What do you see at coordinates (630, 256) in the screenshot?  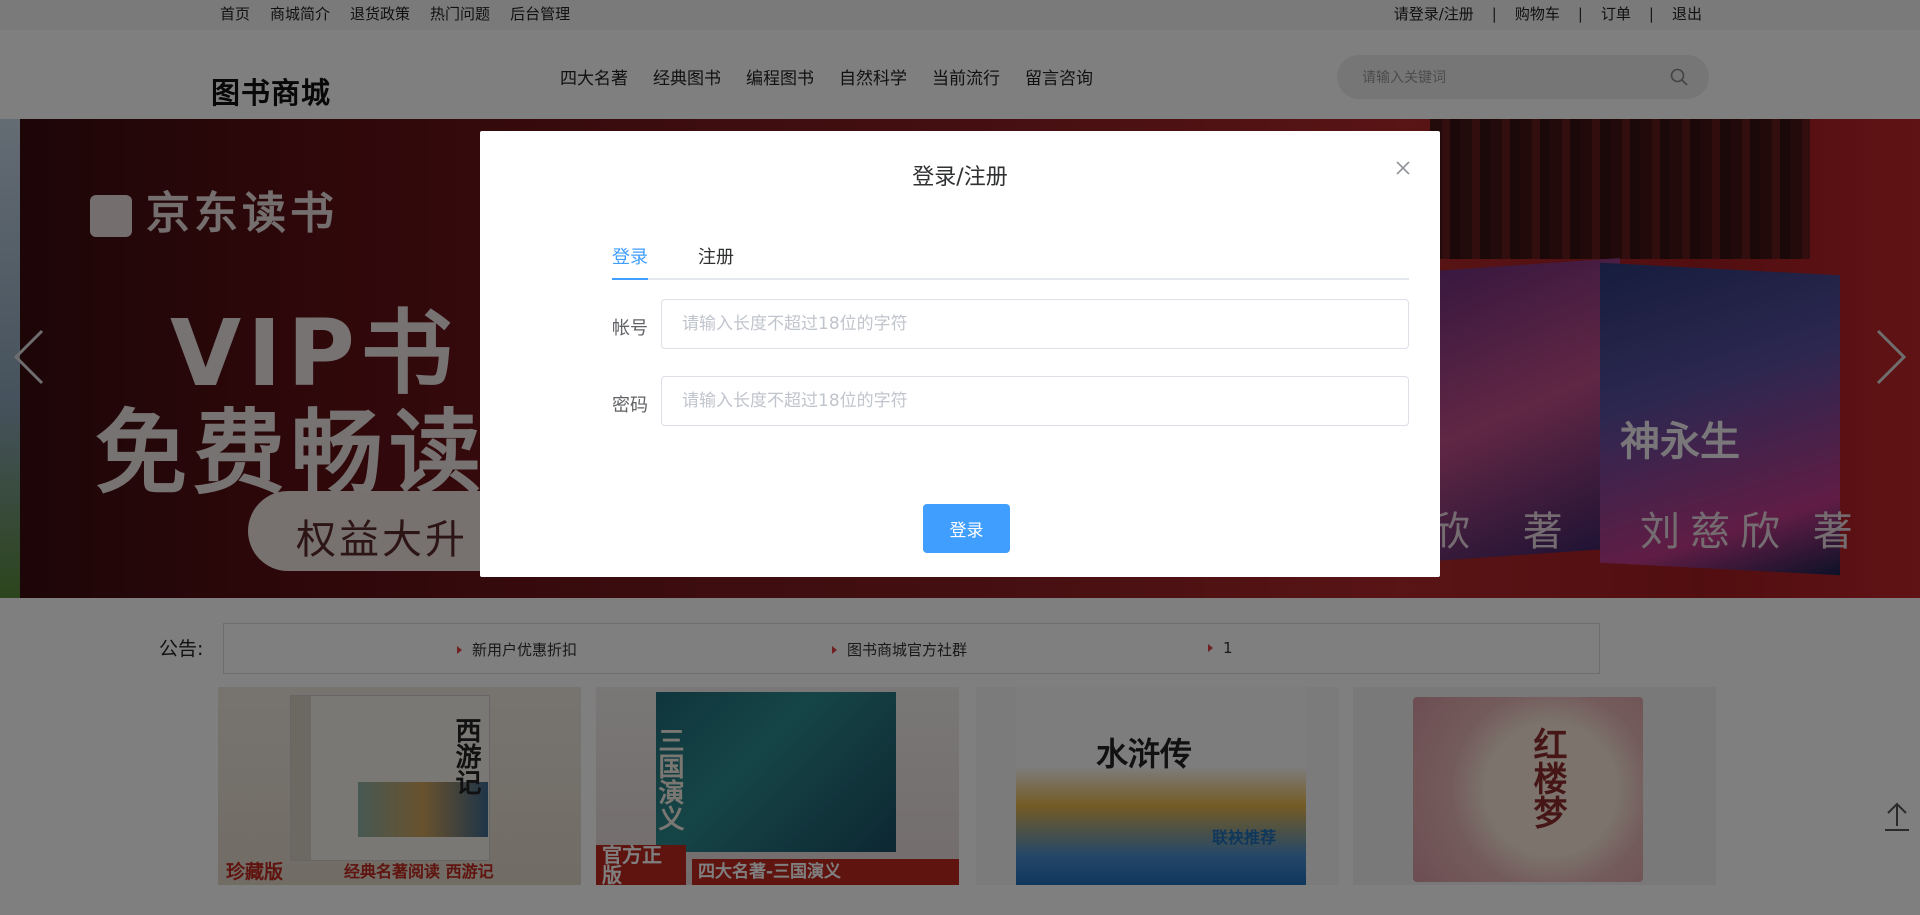 I see `tab-login: 登录` at bounding box center [630, 256].